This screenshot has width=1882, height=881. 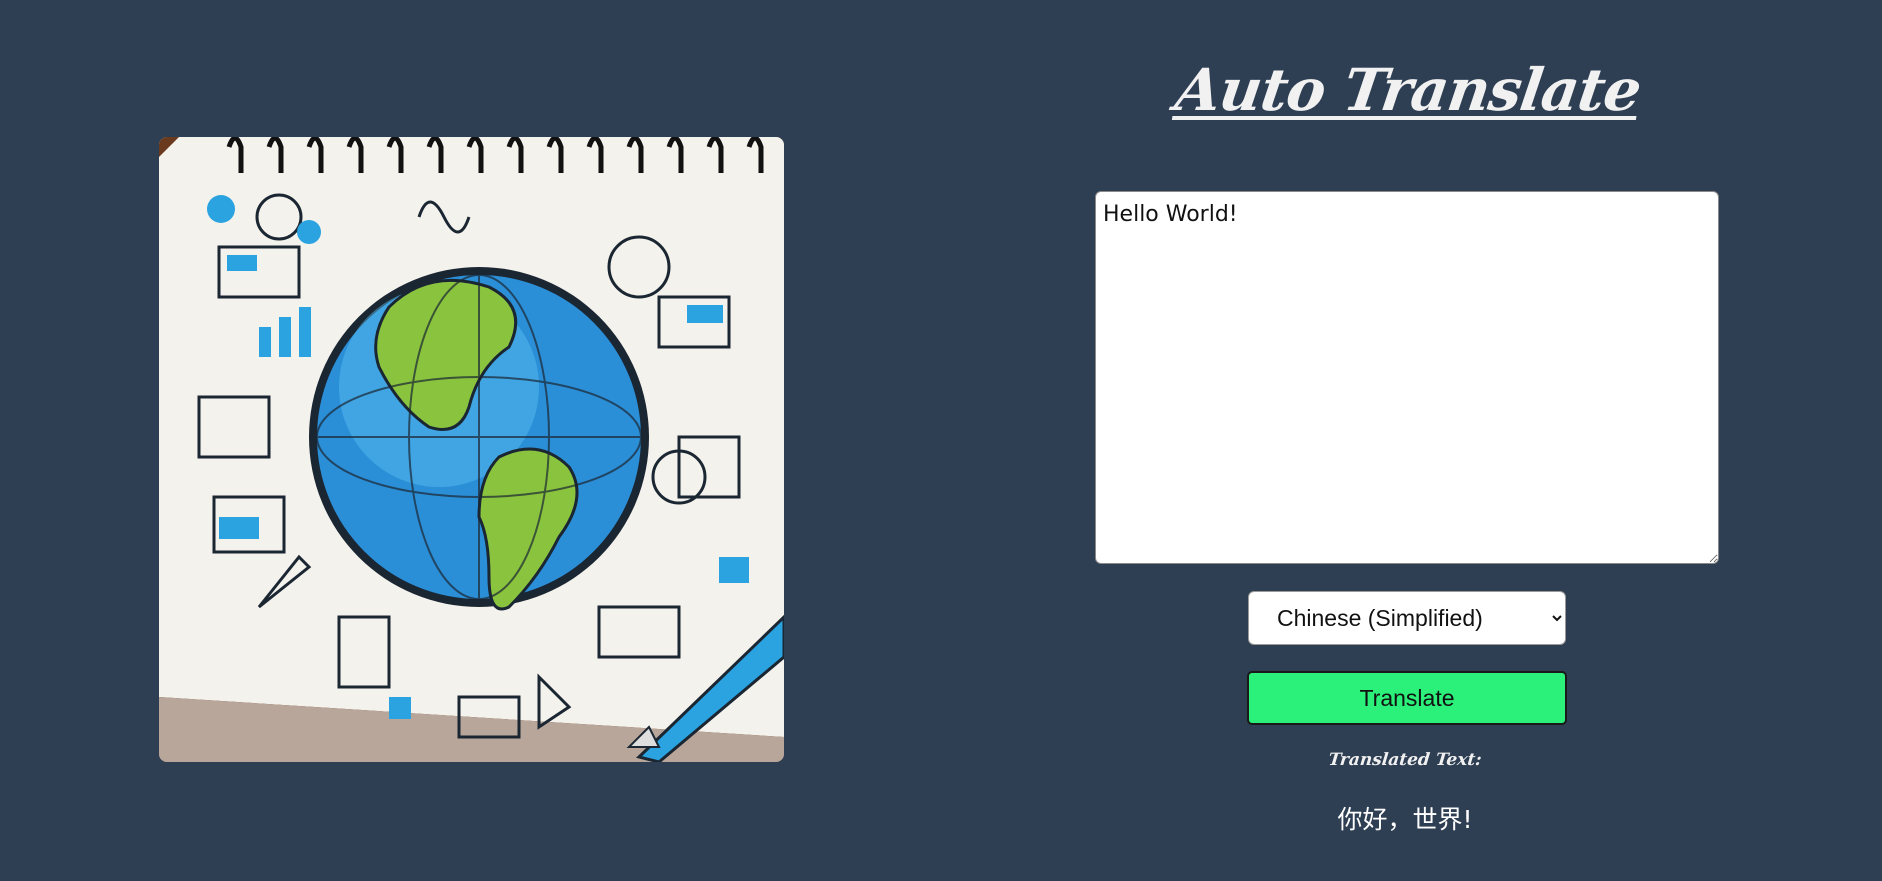 I want to click on page-title: Auto Translate, so click(x=1408, y=90).